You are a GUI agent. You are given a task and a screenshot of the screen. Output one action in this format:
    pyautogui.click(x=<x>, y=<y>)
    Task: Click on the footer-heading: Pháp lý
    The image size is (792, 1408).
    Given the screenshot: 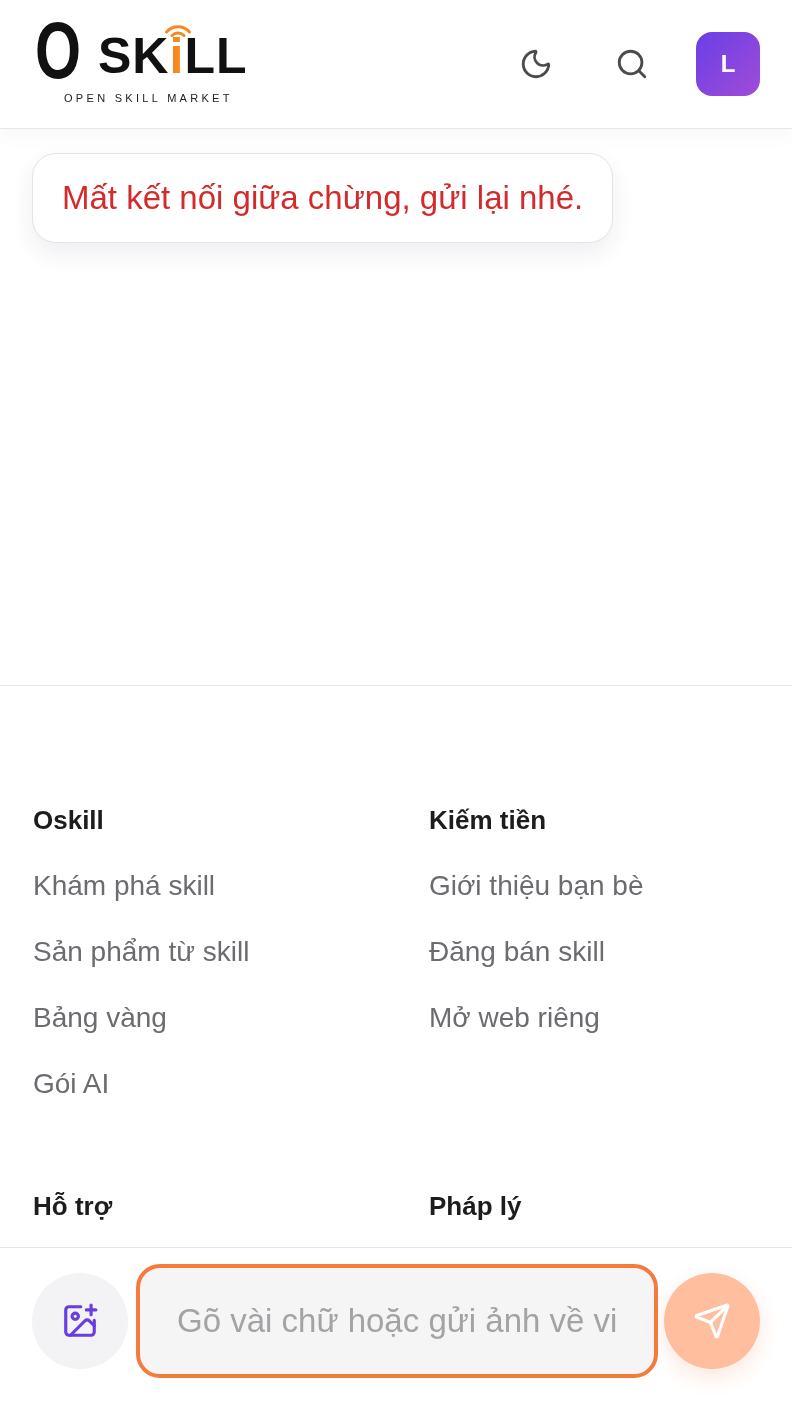 What is the action you would take?
    pyautogui.click(x=475, y=1206)
    